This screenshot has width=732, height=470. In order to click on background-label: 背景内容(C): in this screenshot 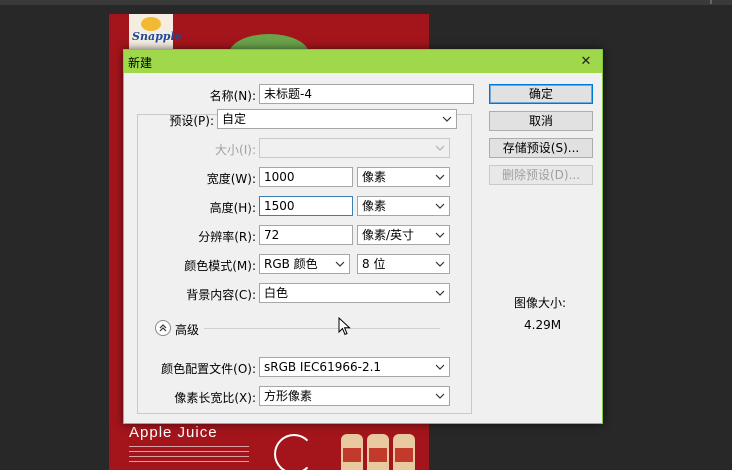, I will do `click(221, 295)`.